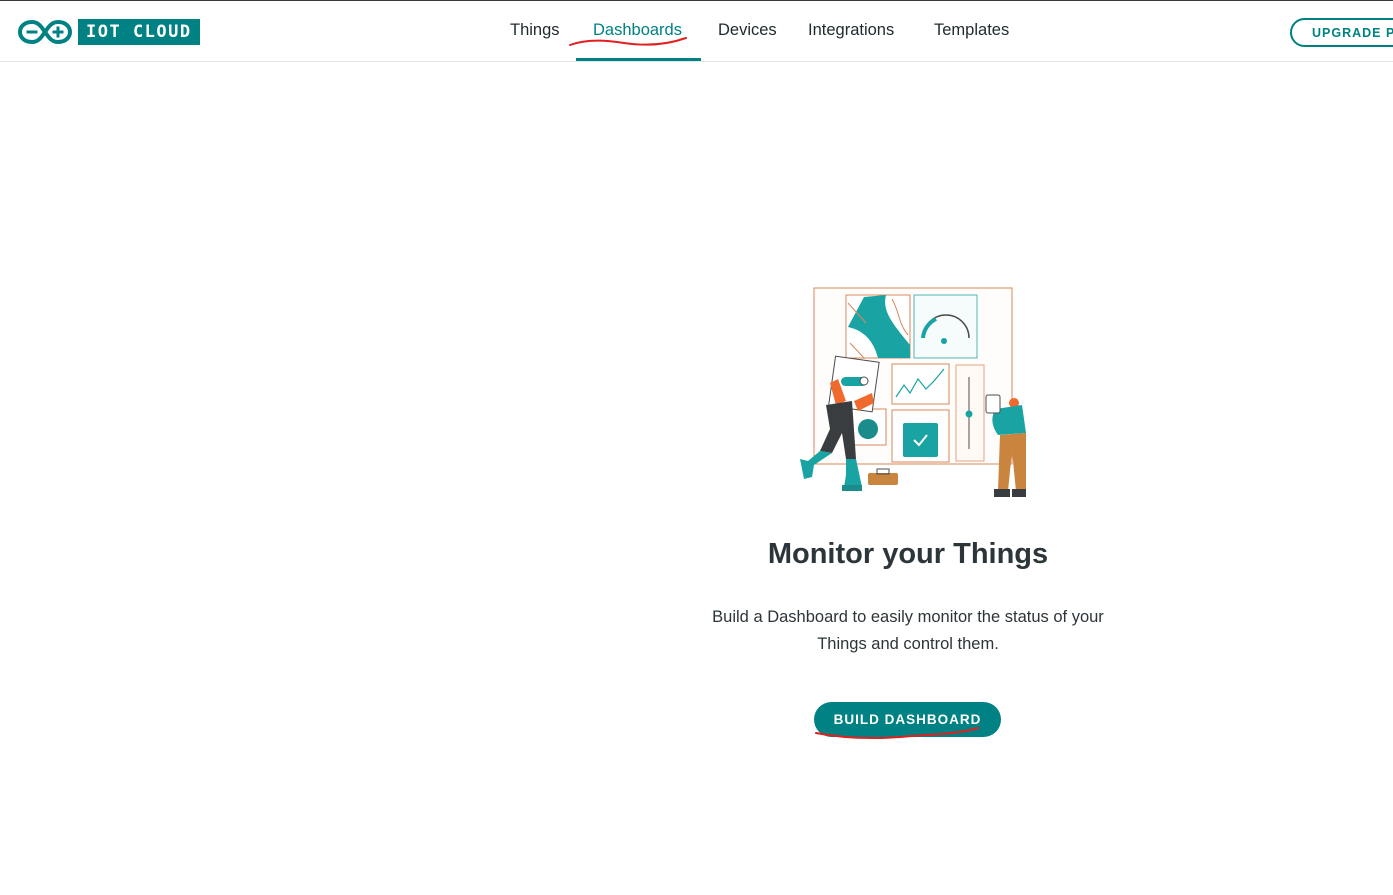 The width and height of the screenshot is (1393, 895). I want to click on dashboard-builders-illustration, so click(913, 392).